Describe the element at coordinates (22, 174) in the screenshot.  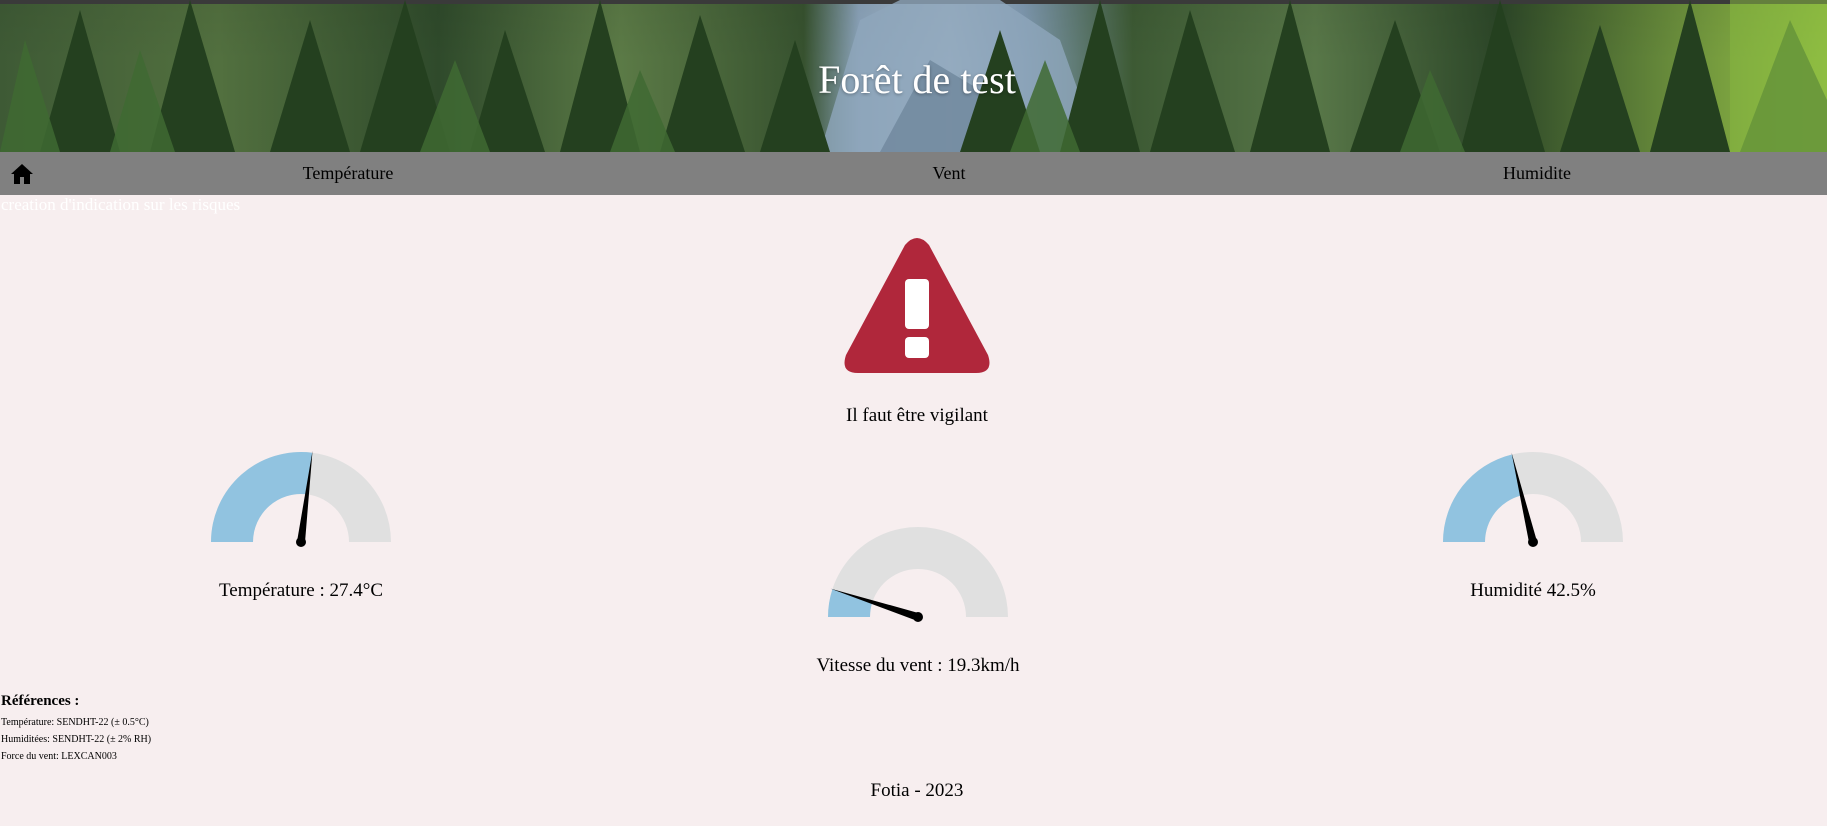
I see `home-icon` at that location.